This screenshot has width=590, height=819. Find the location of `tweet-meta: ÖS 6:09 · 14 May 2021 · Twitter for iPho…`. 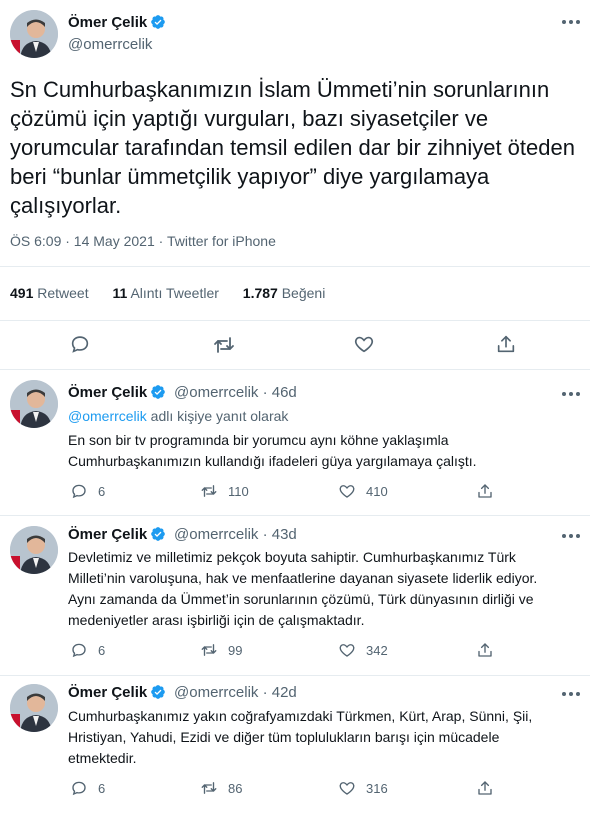

tweet-meta: ÖS 6:09 · 14 May 2021 · Twitter for iPho… is located at coordinates (143, 241).